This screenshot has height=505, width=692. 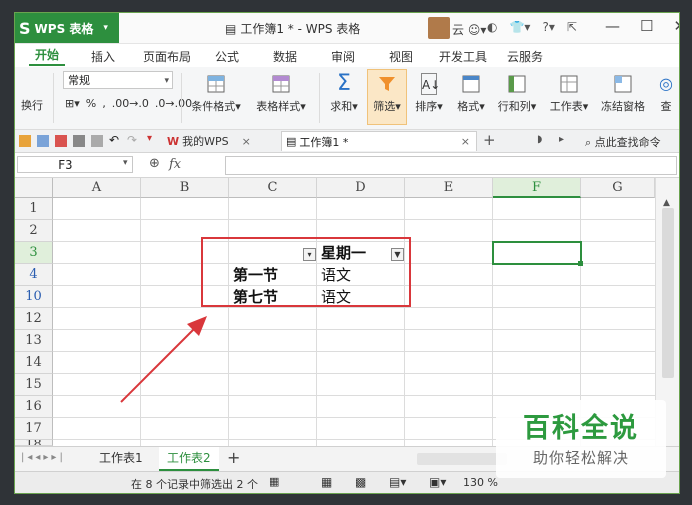 What do you see at coordinates (121, 458) in the screenshot?
I see `sheet-tab-1: 工作表1` at bounding box center [121, 458].